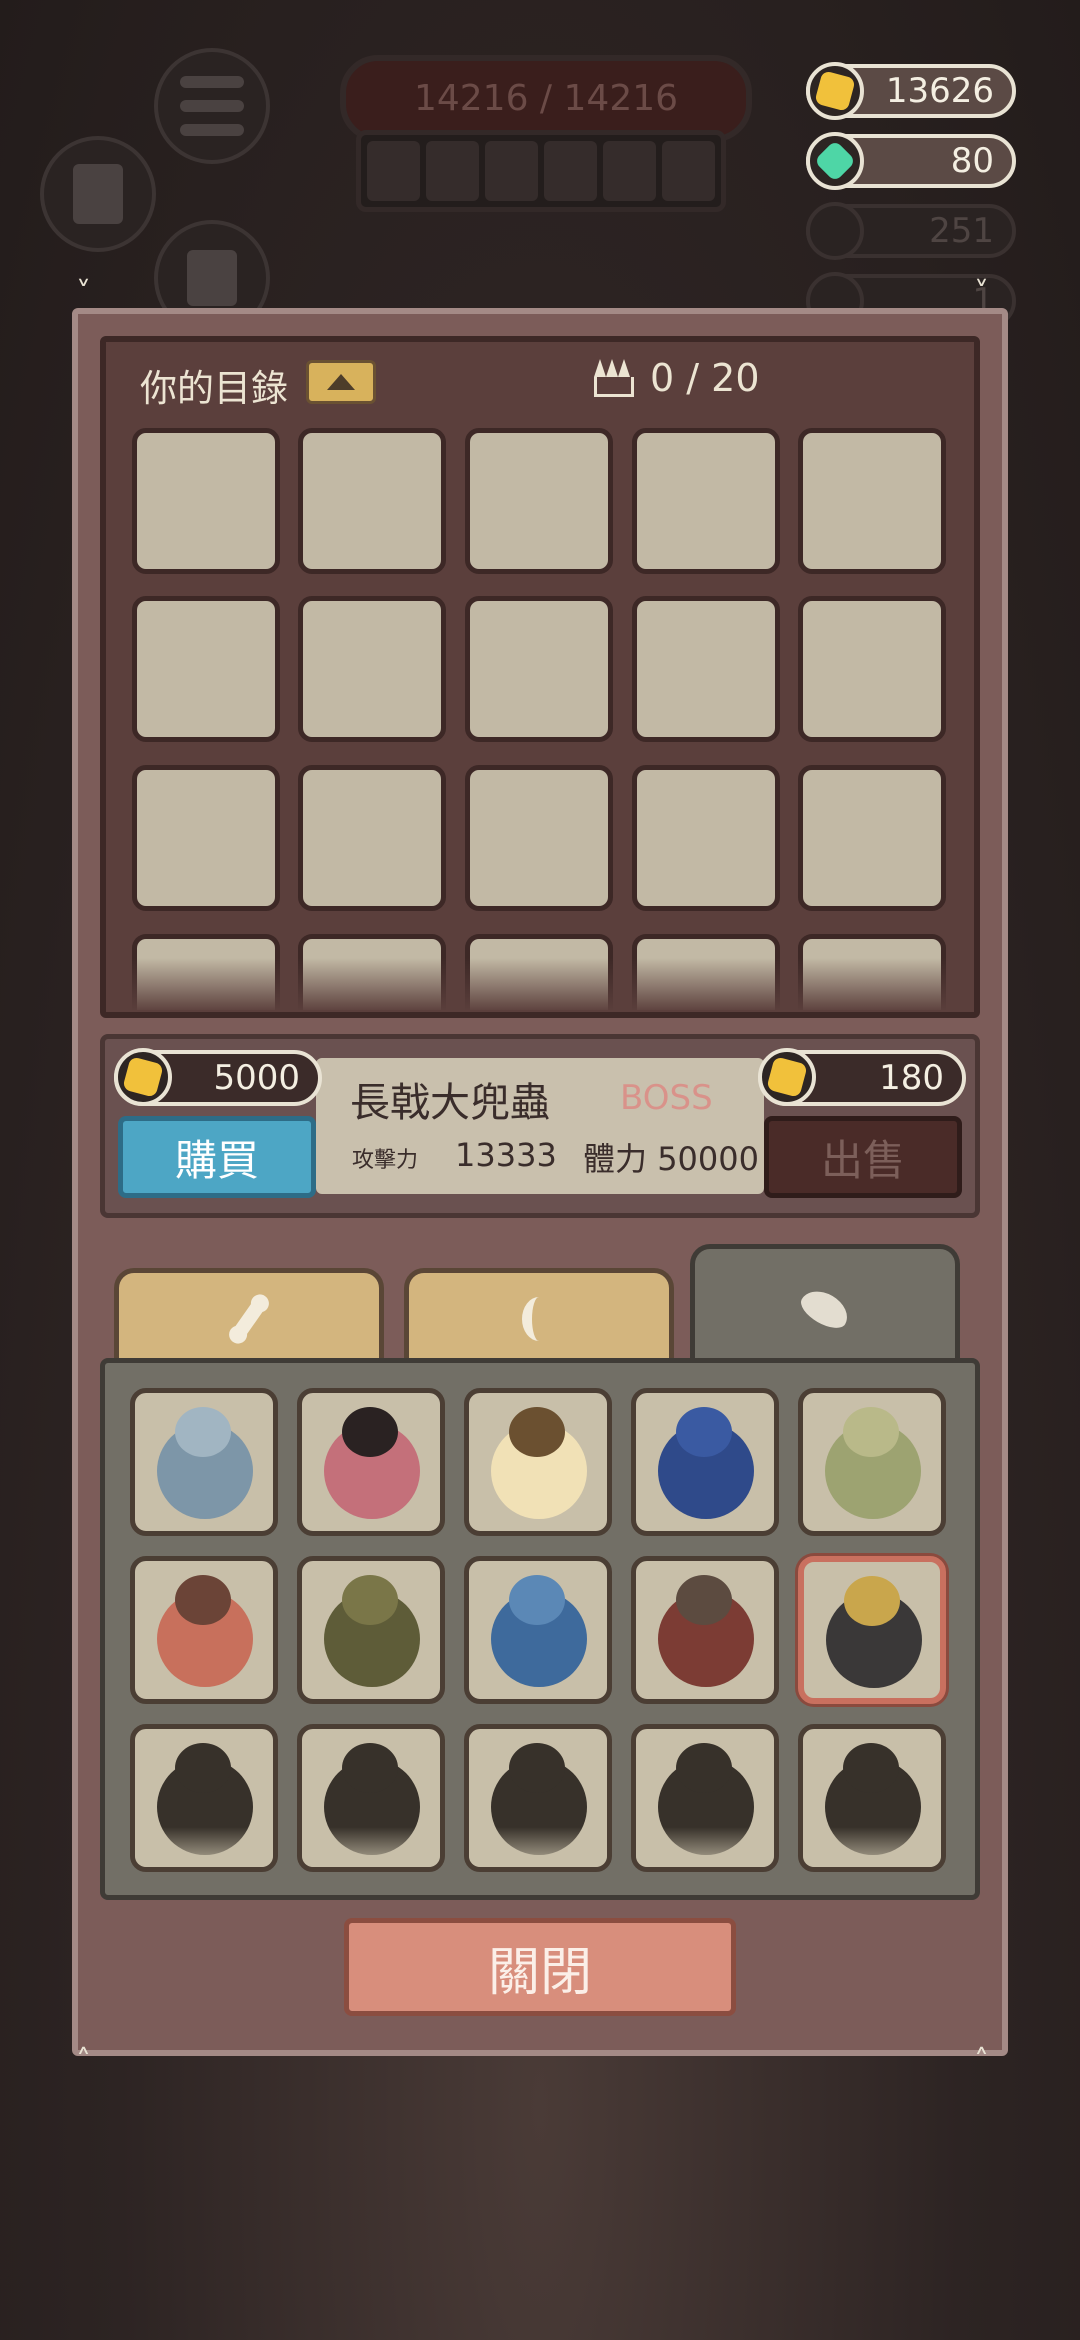 The width and height of the screenshot is (1080, 2340). Describe the element at coordinates (666, 1098) in the screenshot. I see `boss-tag: BOSS` at that location.